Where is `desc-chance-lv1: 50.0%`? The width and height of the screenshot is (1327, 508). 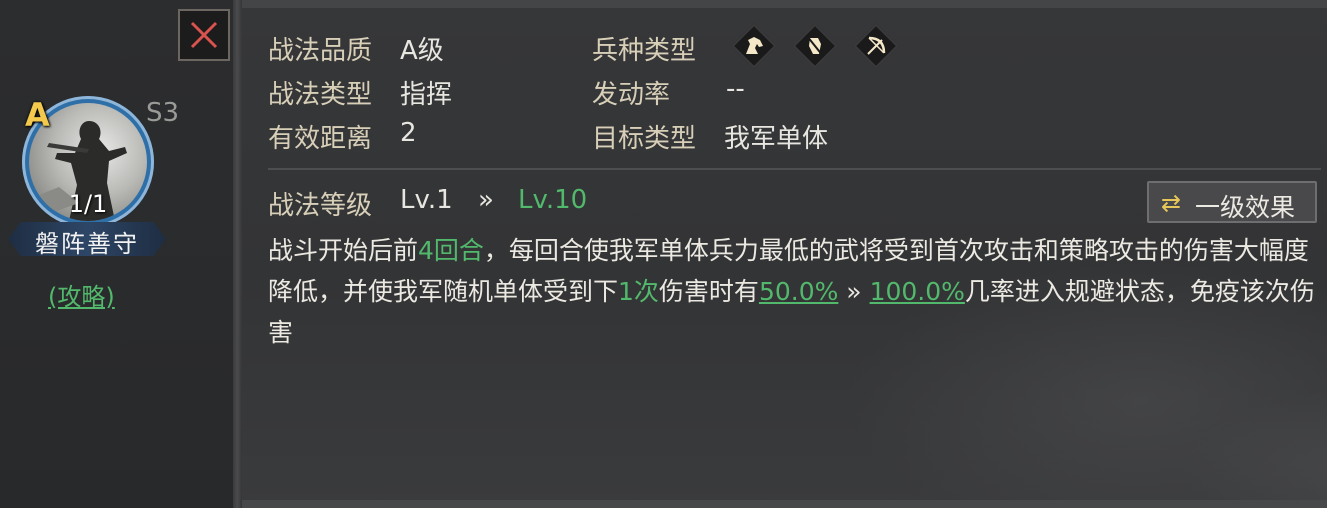 desc-chance-lv1: 50.0% is located at coordinates (798, 291).